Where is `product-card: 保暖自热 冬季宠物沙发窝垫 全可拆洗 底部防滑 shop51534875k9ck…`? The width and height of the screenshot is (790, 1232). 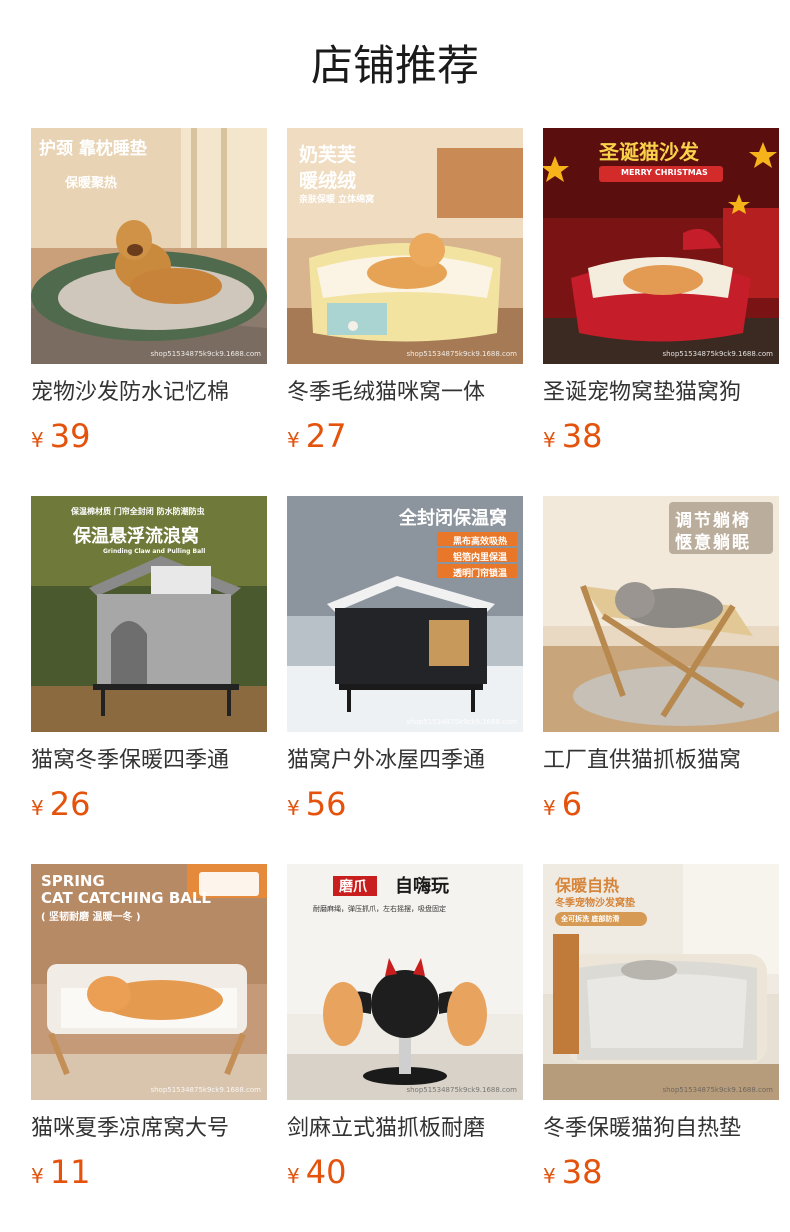 product-card: 保暖自热 冬季宠物沙发窝垫 全可拆洗 底部防滑 shop51534875k9ck… is located at coordinates (661, 1048).